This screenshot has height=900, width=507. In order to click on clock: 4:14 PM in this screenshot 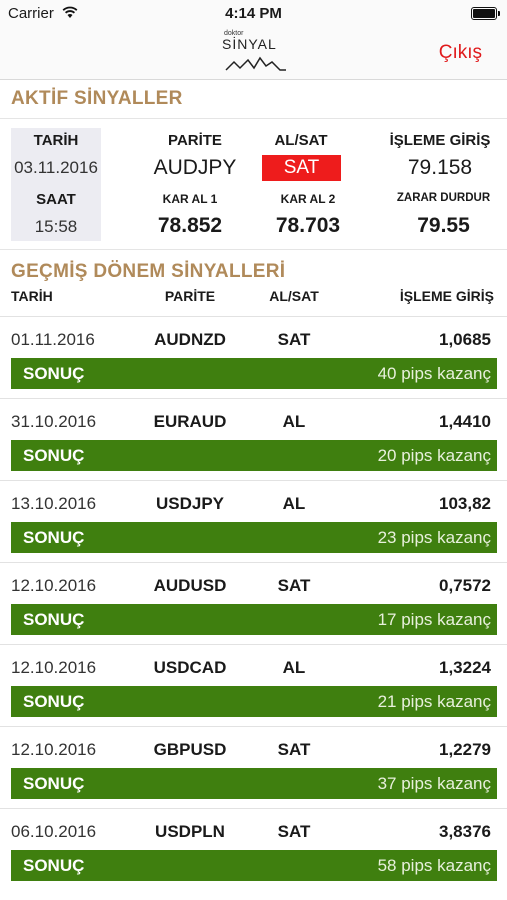, I will do `click(253, 13)`.